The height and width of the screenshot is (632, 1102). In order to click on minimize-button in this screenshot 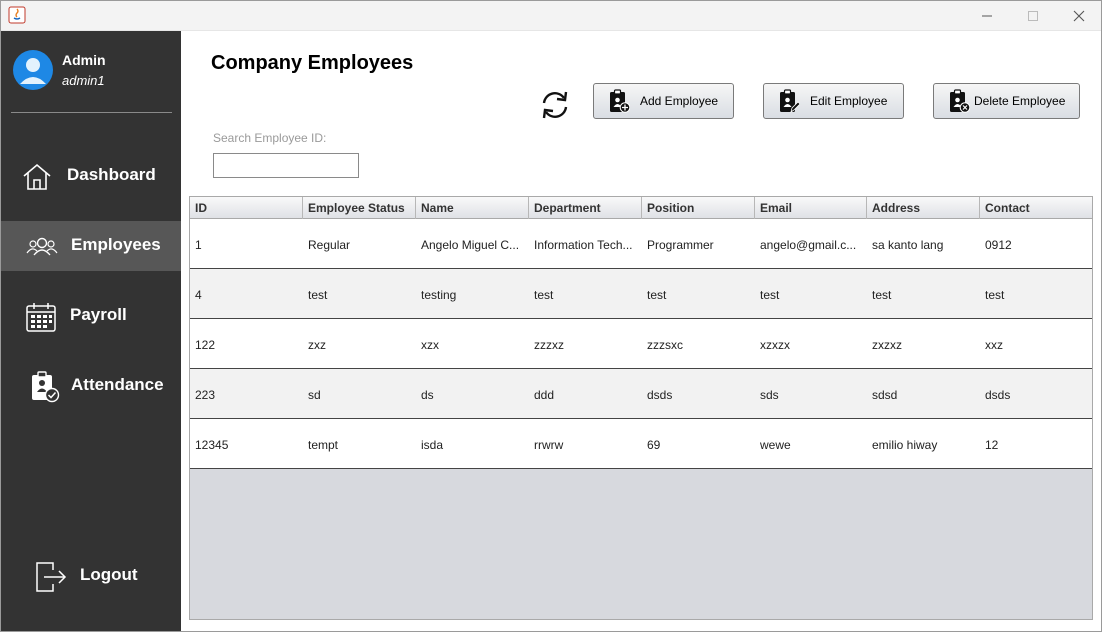, I will do `click(987, 15)`.